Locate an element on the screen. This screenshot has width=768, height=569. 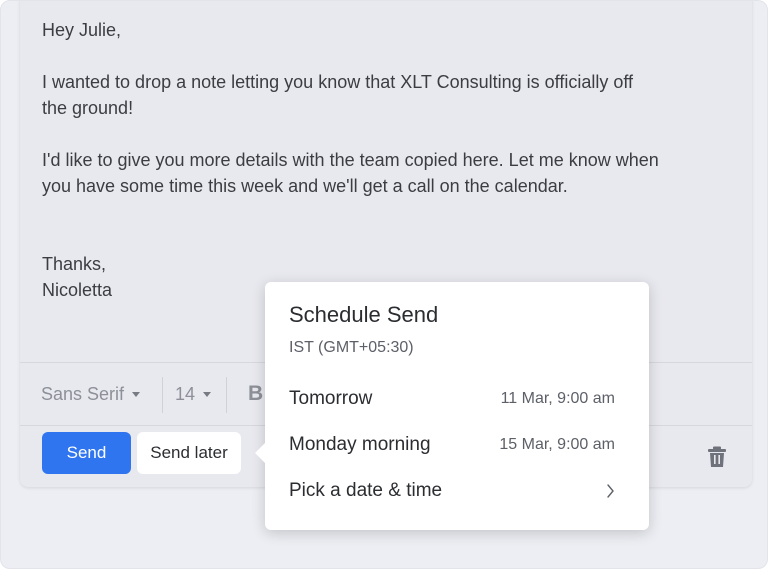
option-label: Monday morning is located at coordinates (360, 444).